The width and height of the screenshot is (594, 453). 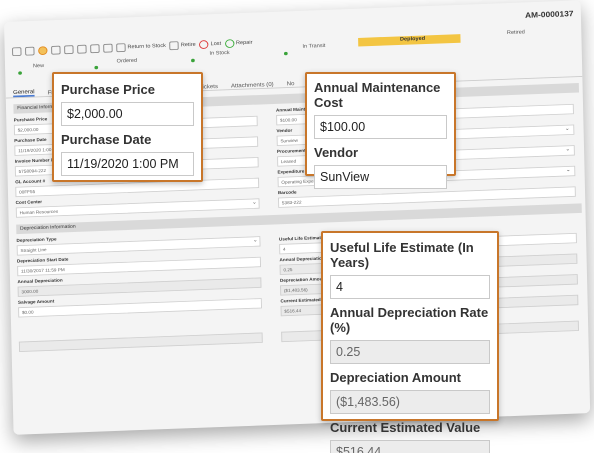 I want to click on repair-label: Repair, so click(x=244, y=43).